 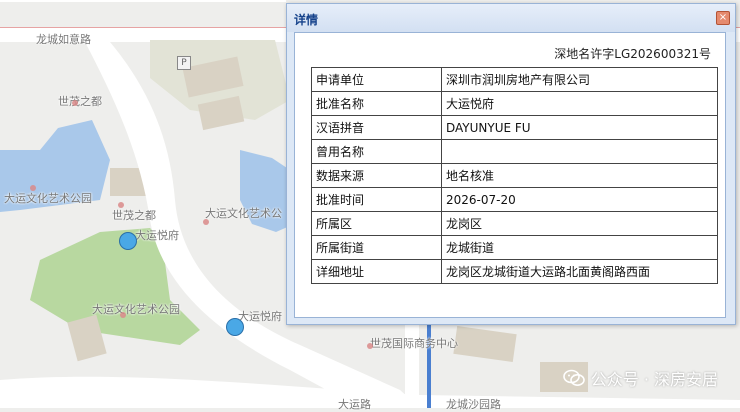 I want to click on map-label-shimao-business: 世茂国际商务中心, so click(x=414, y=343).